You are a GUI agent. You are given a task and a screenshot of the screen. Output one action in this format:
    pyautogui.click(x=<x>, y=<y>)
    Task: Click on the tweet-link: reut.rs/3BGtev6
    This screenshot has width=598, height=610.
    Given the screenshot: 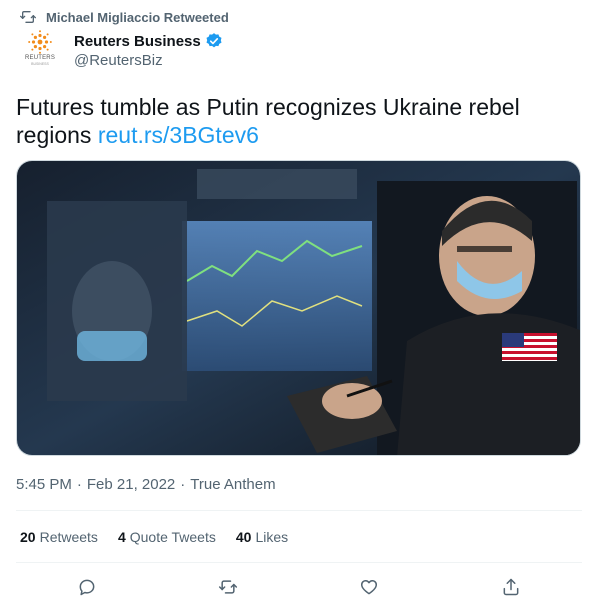 What is the action you would take?
    pyautogui.click(x=178, y=135)
    